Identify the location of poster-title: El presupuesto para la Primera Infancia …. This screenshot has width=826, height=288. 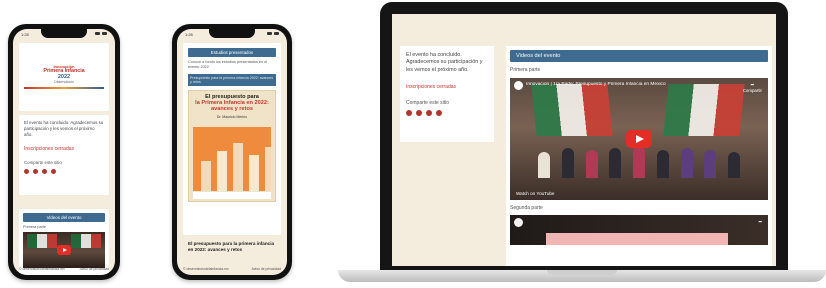
(232, 102).